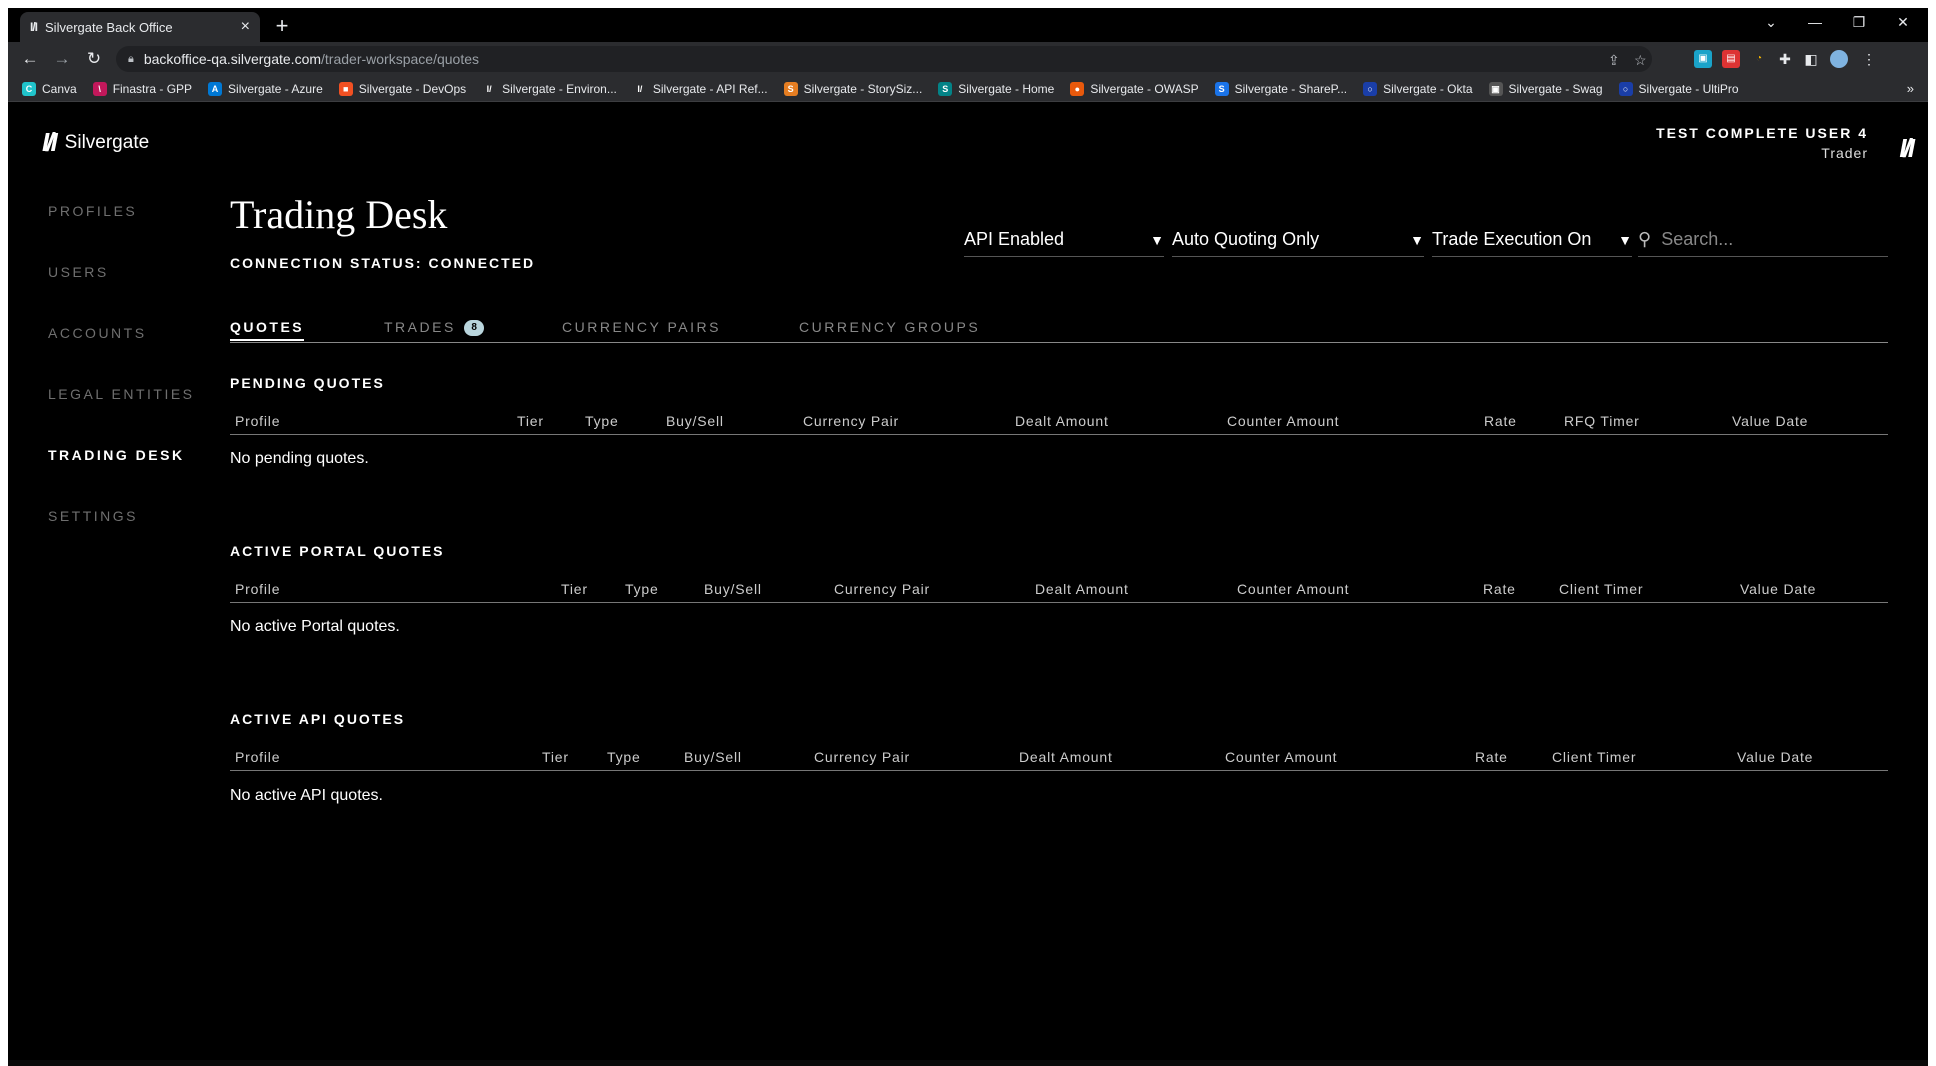 The image size is (1936, 1066). What do you see at coordinates (1759, 59) in the screenshot?
I see `extension-3-icon: ◔` at bounding box center [1759, 59].